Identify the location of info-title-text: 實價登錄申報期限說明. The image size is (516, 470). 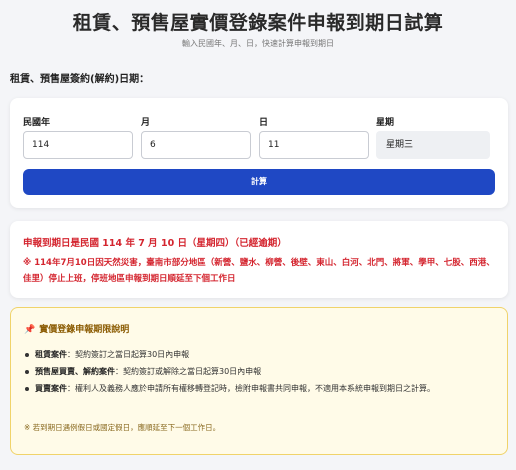
(84, 330).